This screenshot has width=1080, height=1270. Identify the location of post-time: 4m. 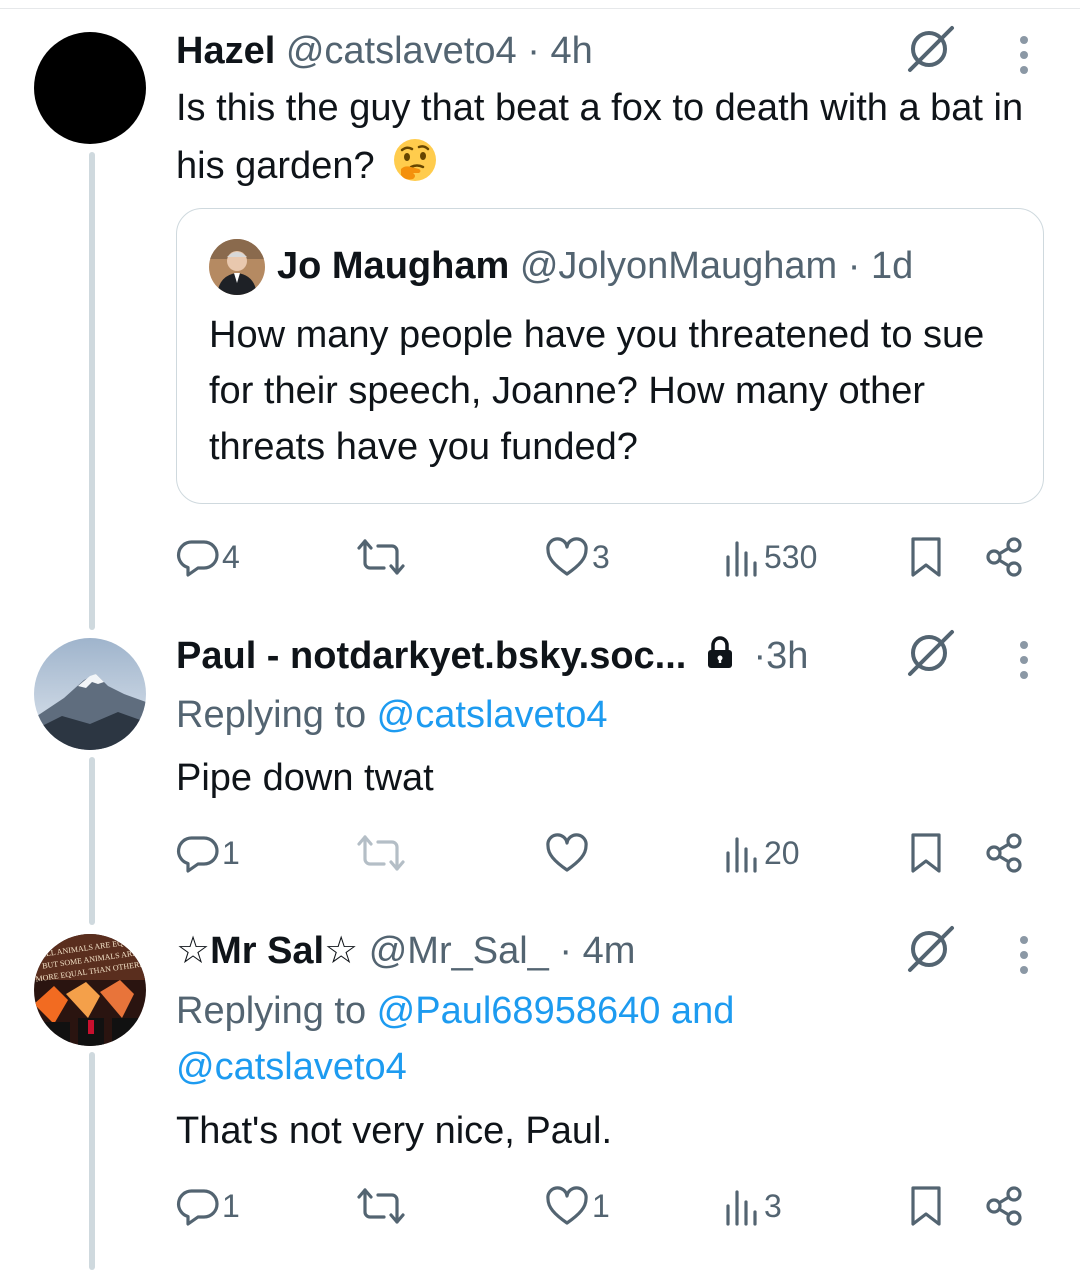
(609, 951).